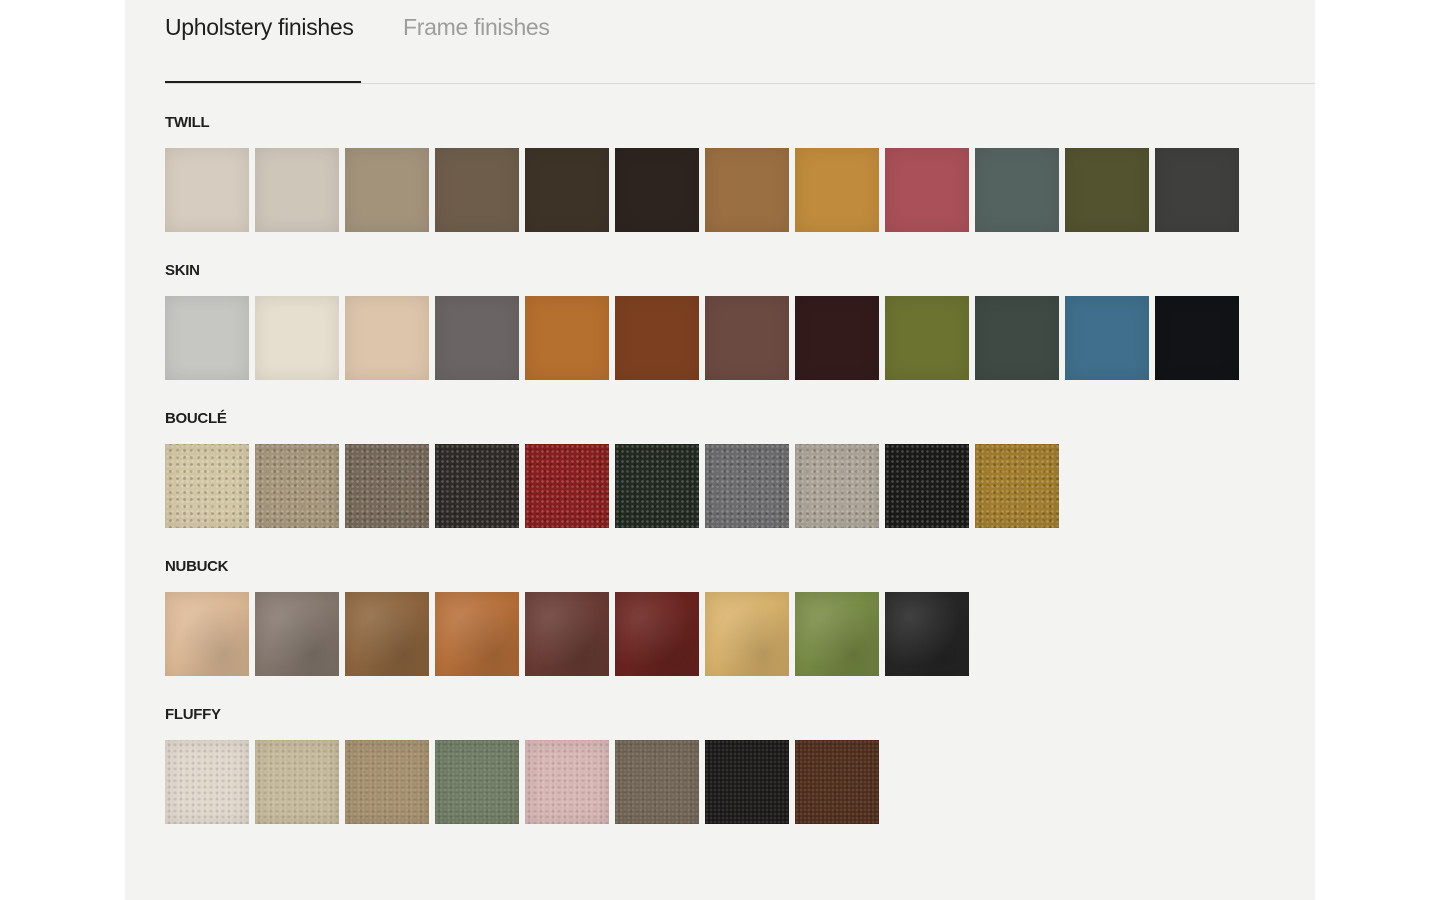 Image resolution: width=1440 pixels, height=900 pixels. Describe the element at coordinates (187, 122) in the screenshot. I see `section-title: TWILL` at that location.